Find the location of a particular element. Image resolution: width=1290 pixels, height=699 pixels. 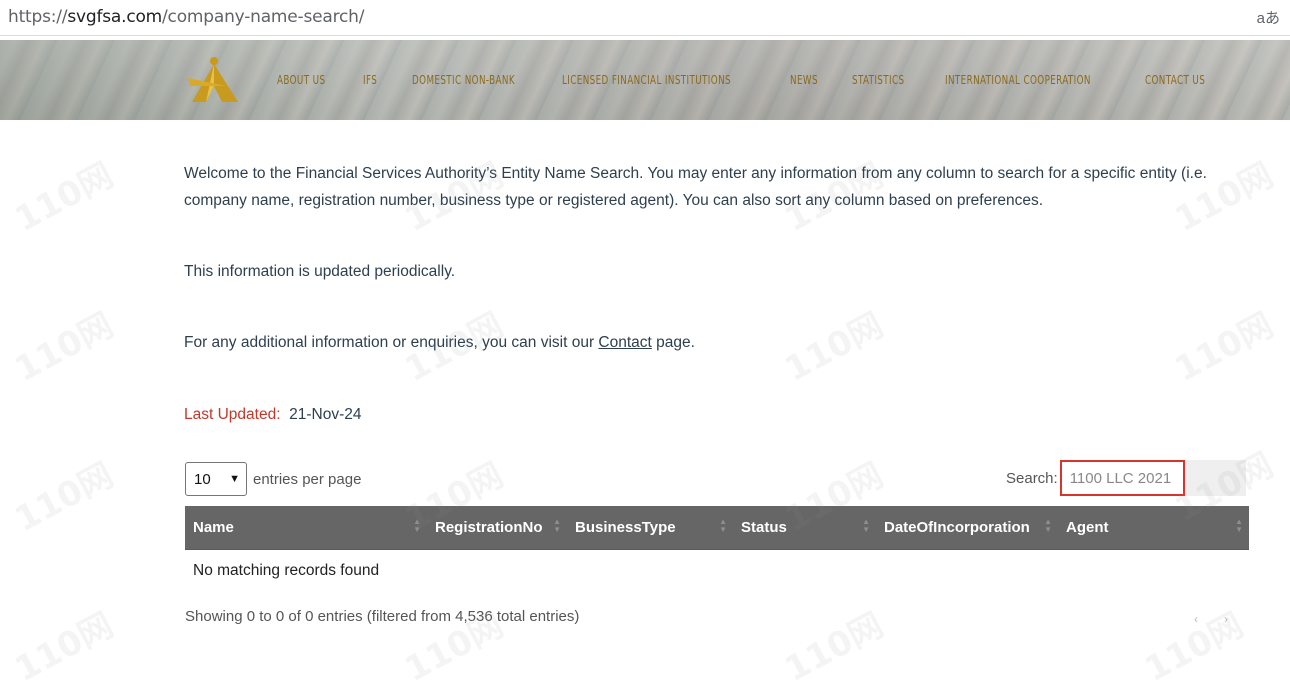

translate-icon: aあ is located at coordinates (1268, 17).